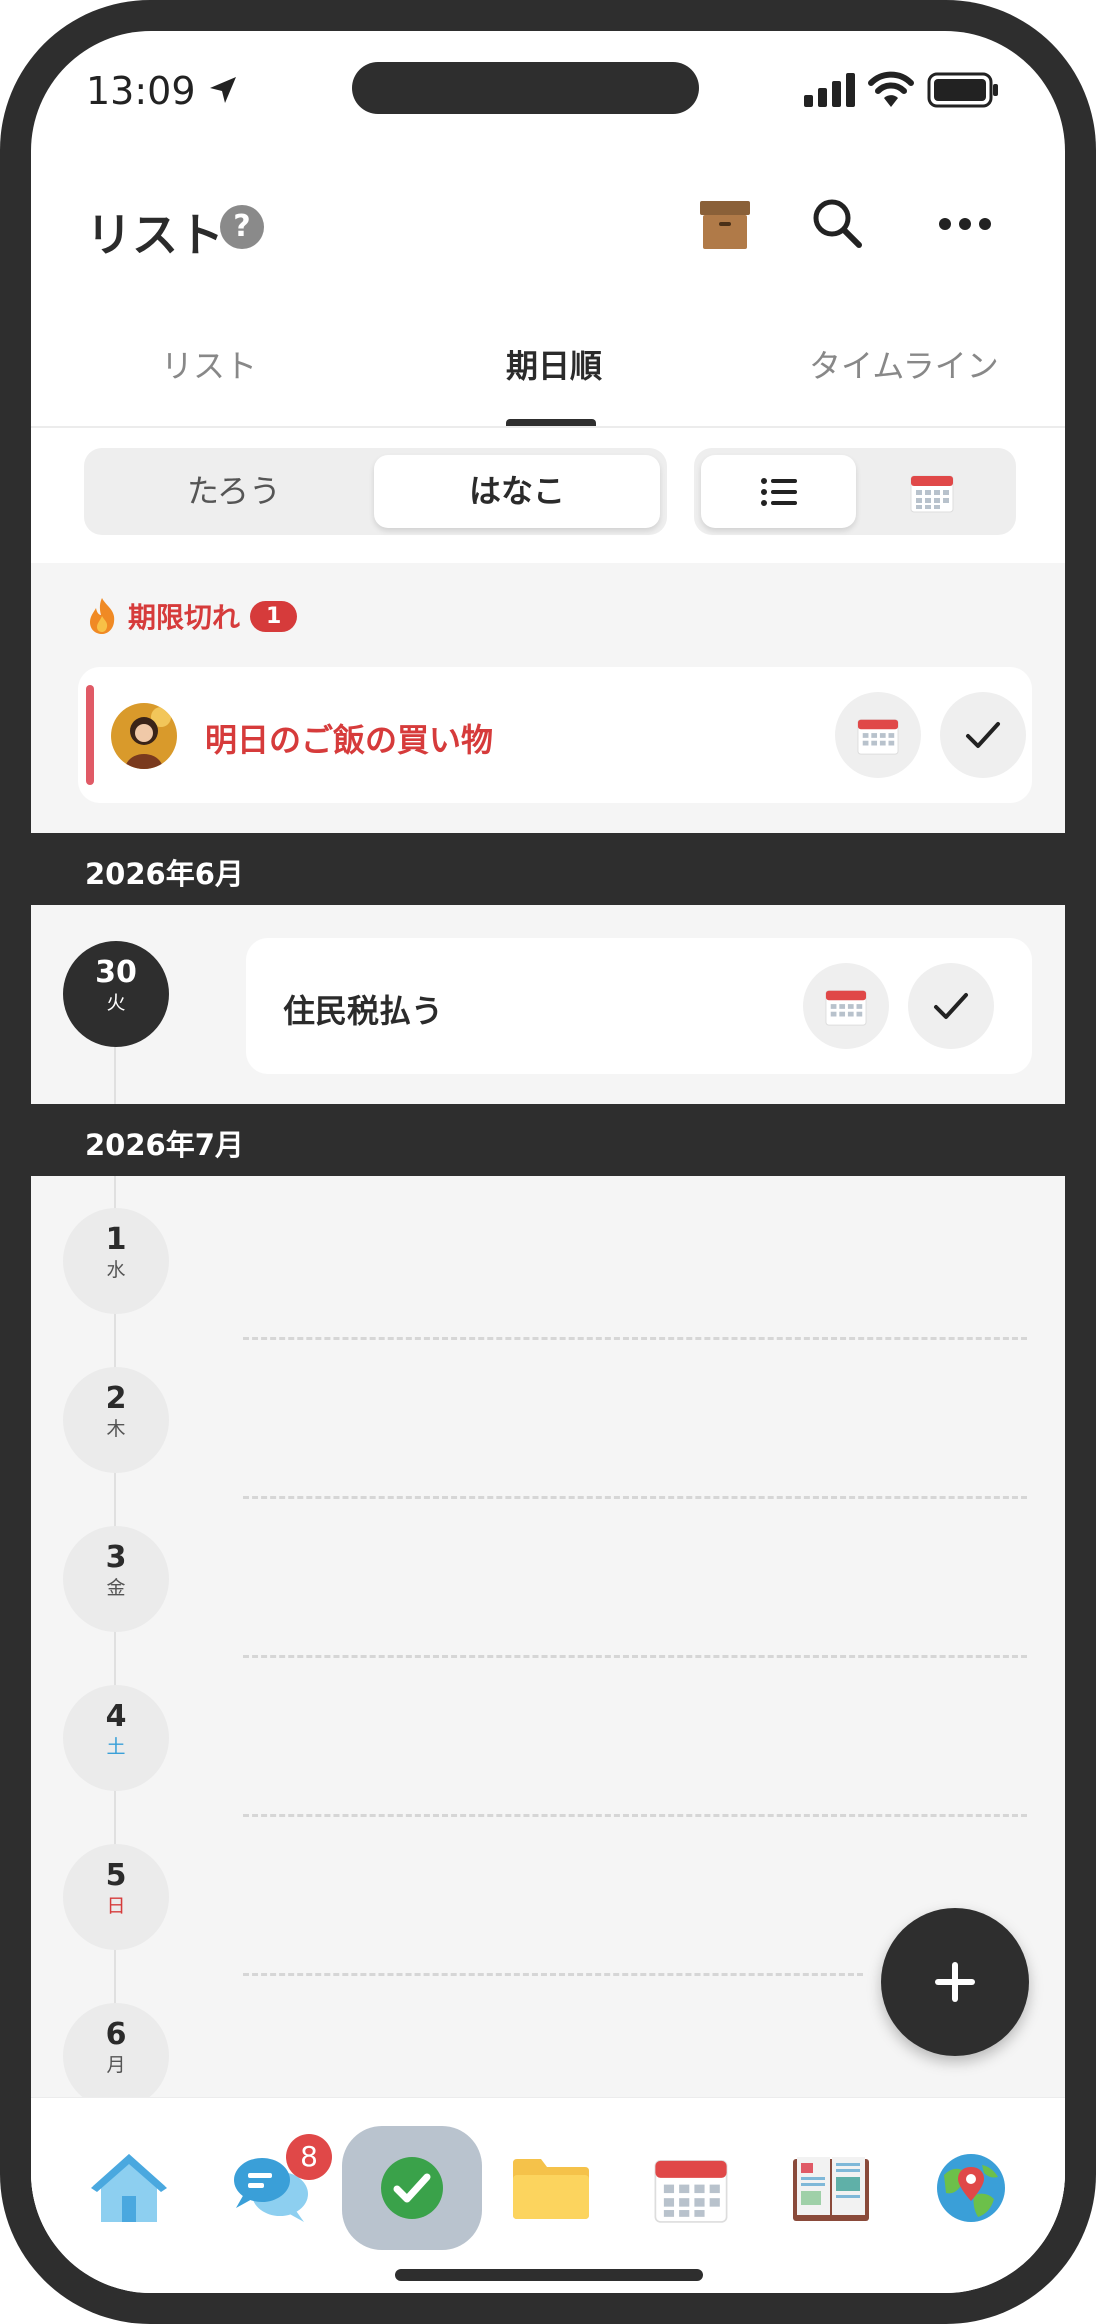 This screenshot has width=1096, height=2324. Describe the element at coordinates (116, 2065) in the screenshot. I see `weekday: 月` at that location.